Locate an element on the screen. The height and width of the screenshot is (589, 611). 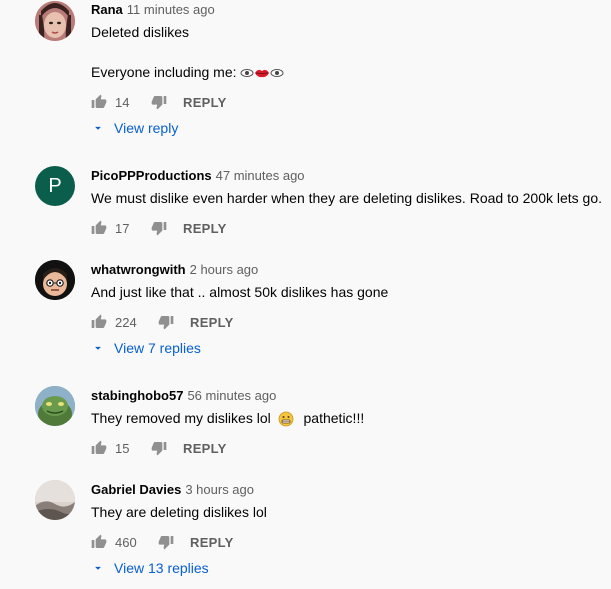
comment-actions: 17 REPLY is located at coordinates (159, 228).